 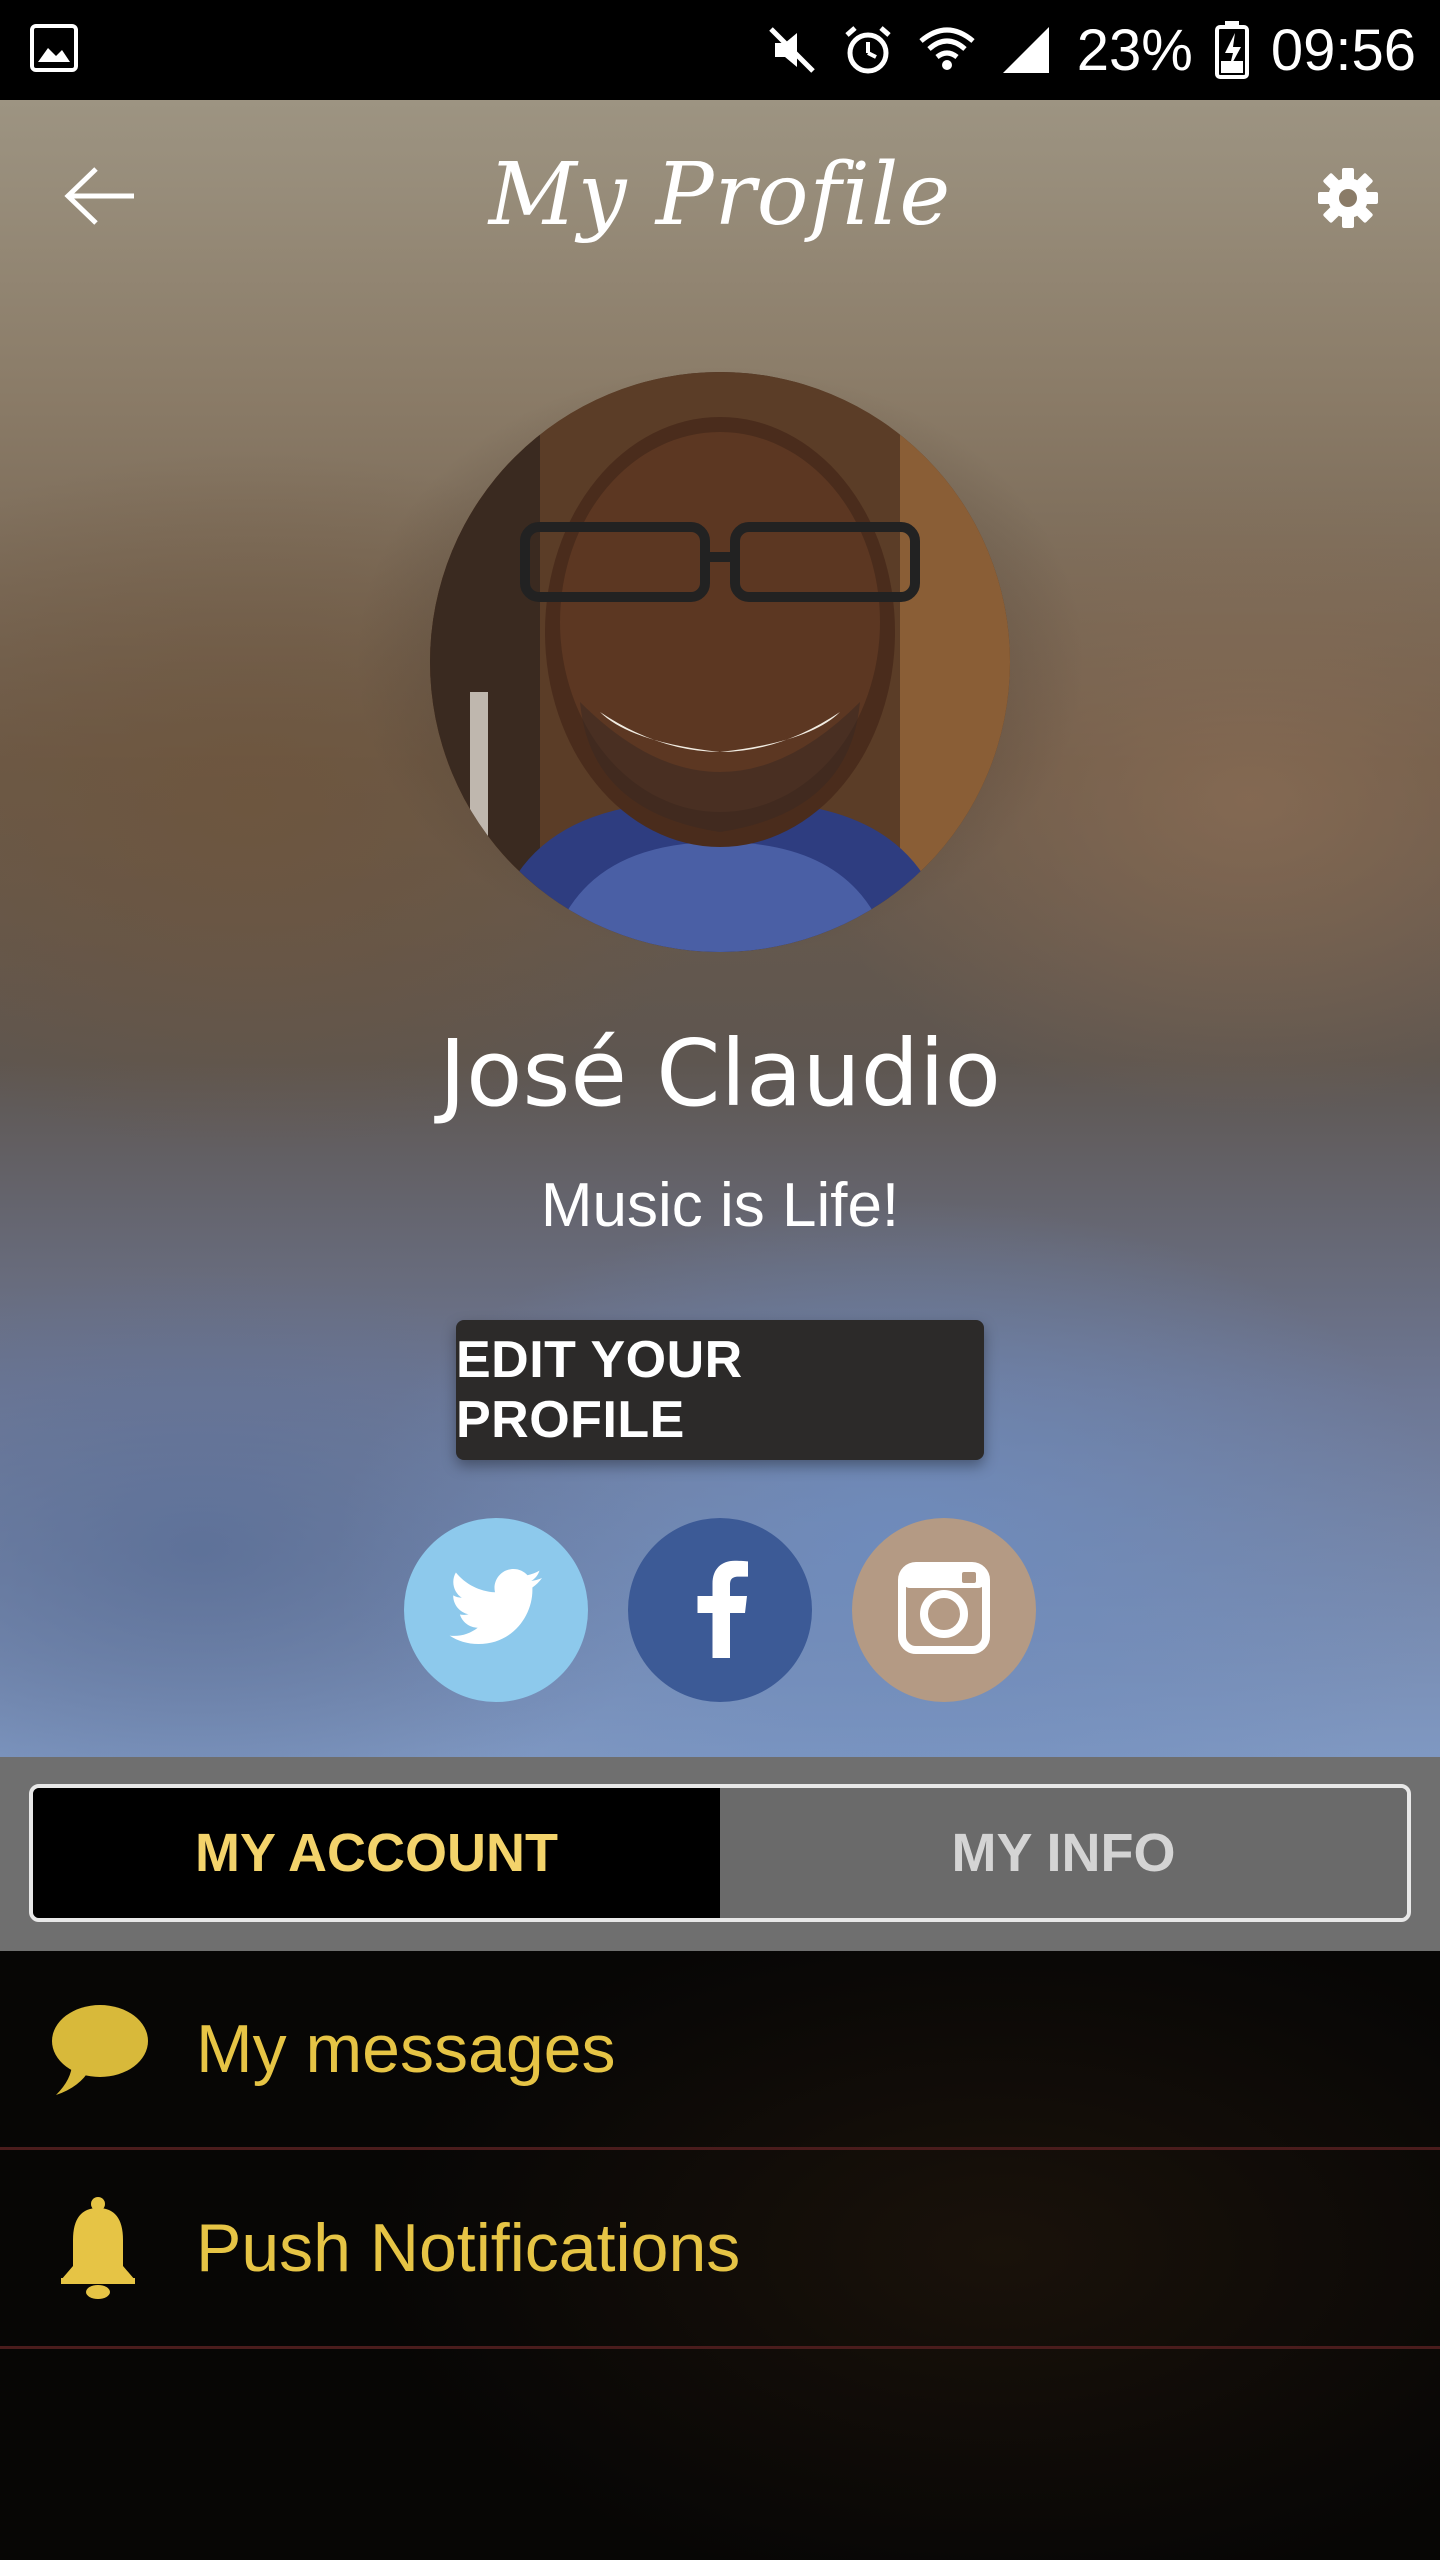 I want to click on account-tabs: MY ACCOUNT MY INFO, so click(x=720, y=1853).